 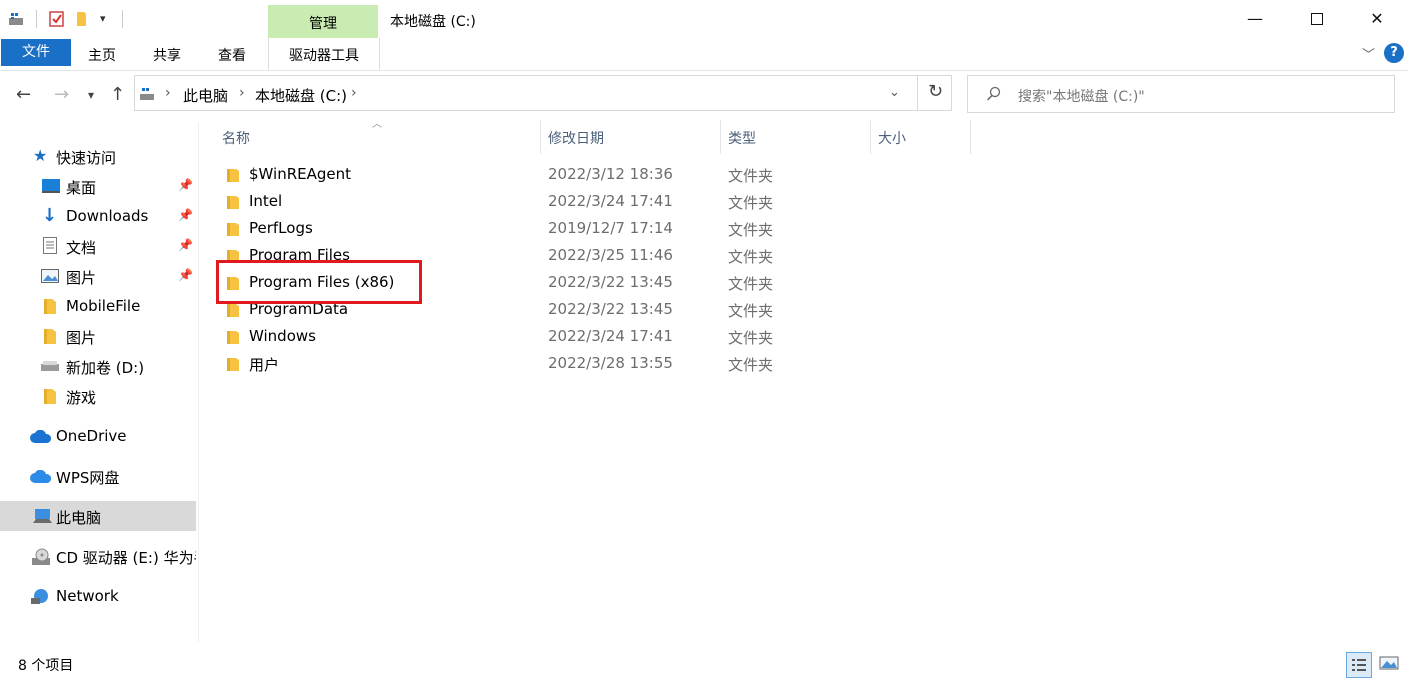 What do you see at coordinates (742, 138) in the screenshot?
I see `column-header-type: 类型` at bounding box center [742, 138].